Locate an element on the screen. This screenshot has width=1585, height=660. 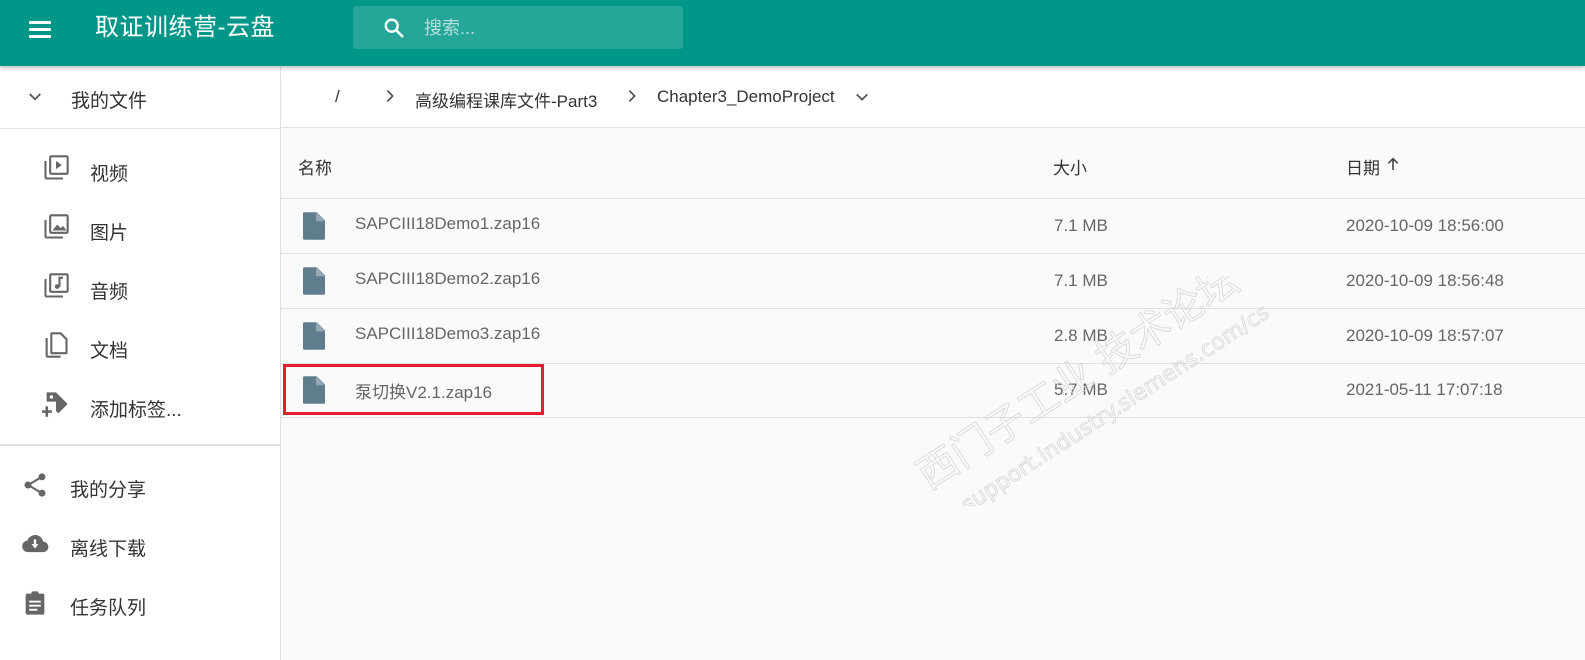
cloud-download-icon is located at coordinates (35, 544).